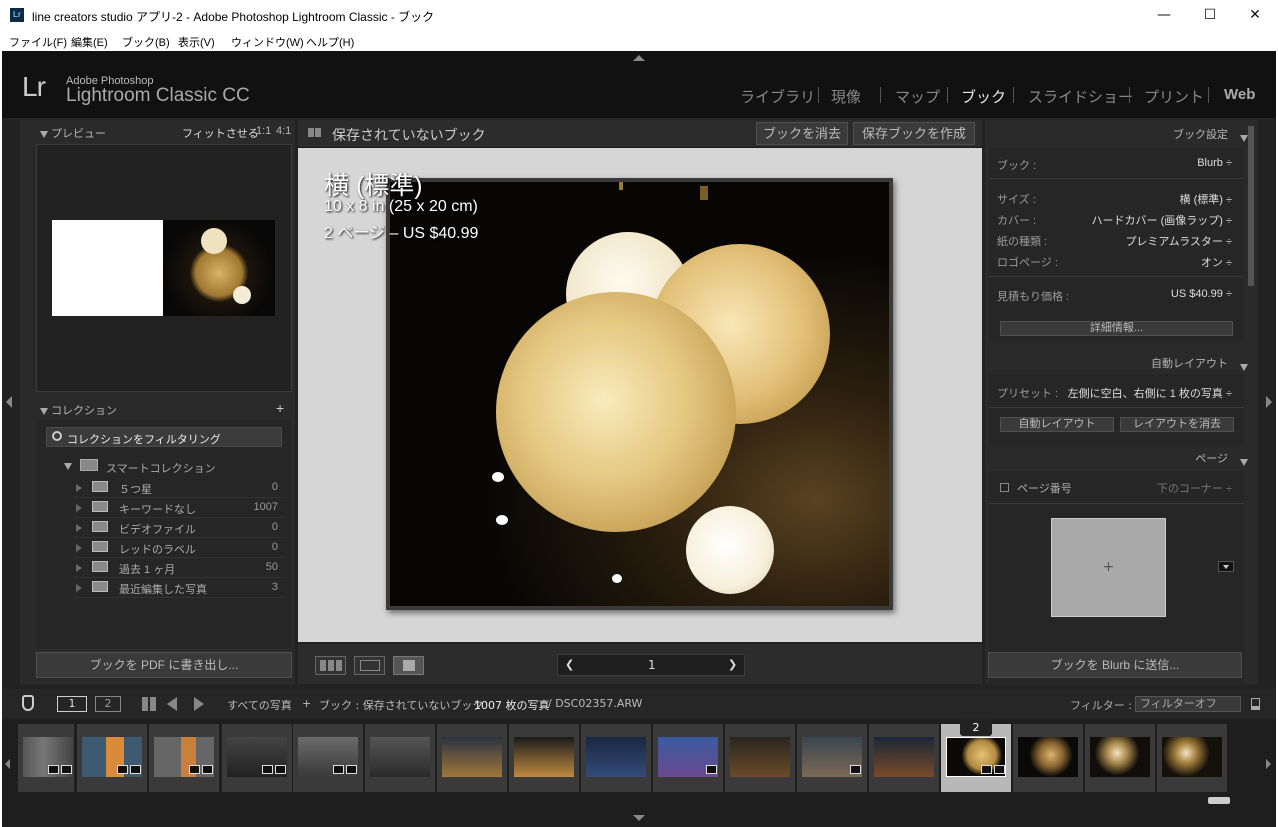 The height and width of the screenshot is (827, 1278). I want to click on auto-layout-button: 自動レイアウト, so click(1057, 424).